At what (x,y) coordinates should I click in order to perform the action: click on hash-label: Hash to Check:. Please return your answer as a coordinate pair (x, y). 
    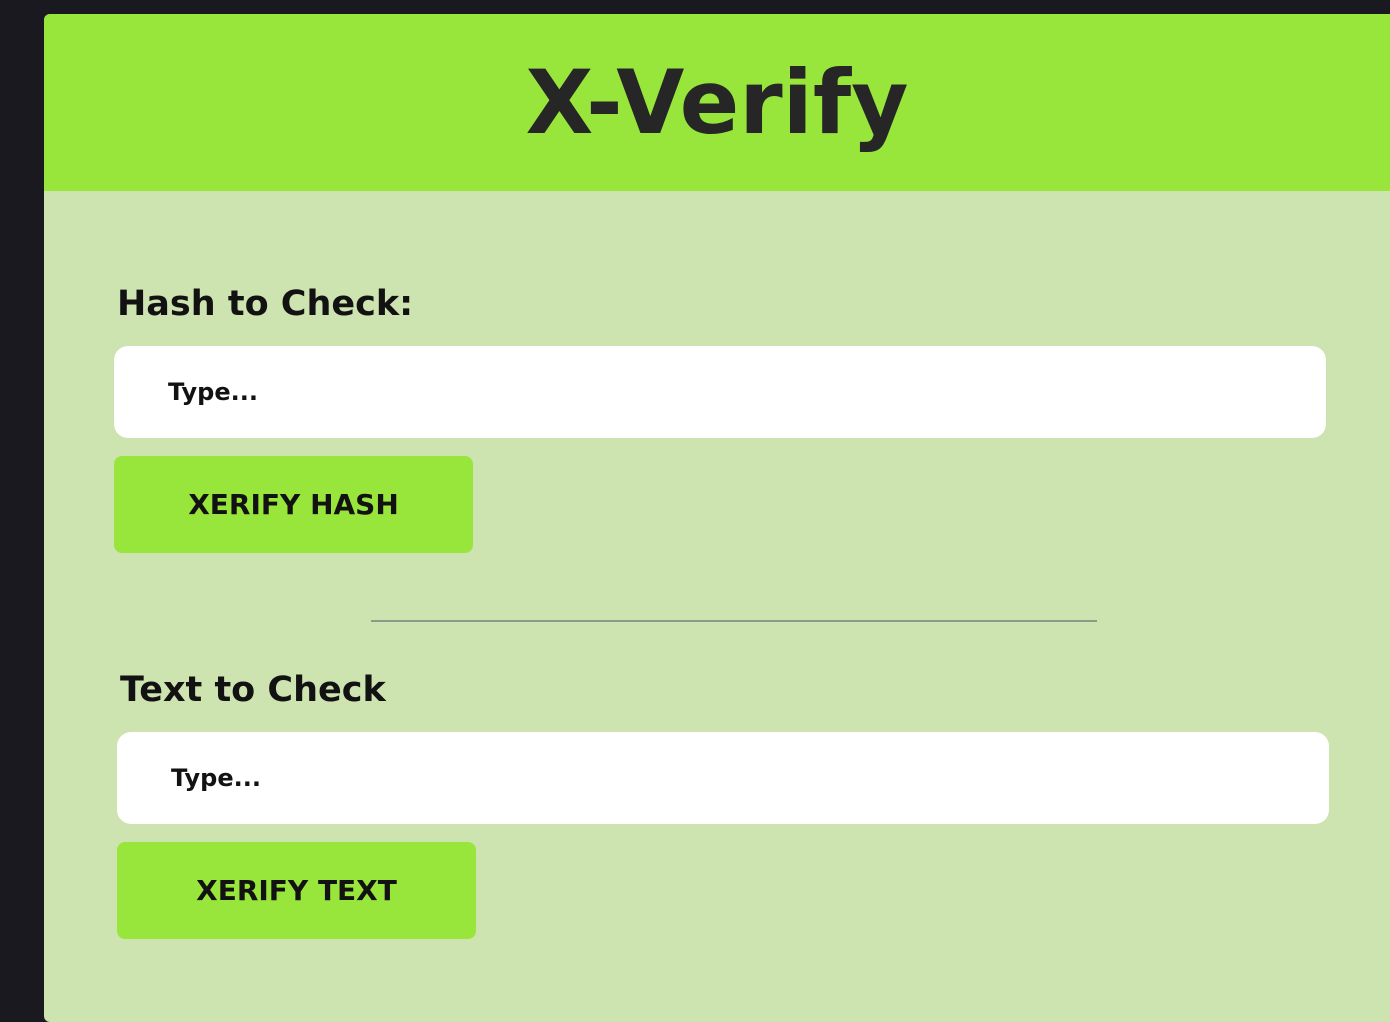
    Looking at the image, I should click on (265, 304).